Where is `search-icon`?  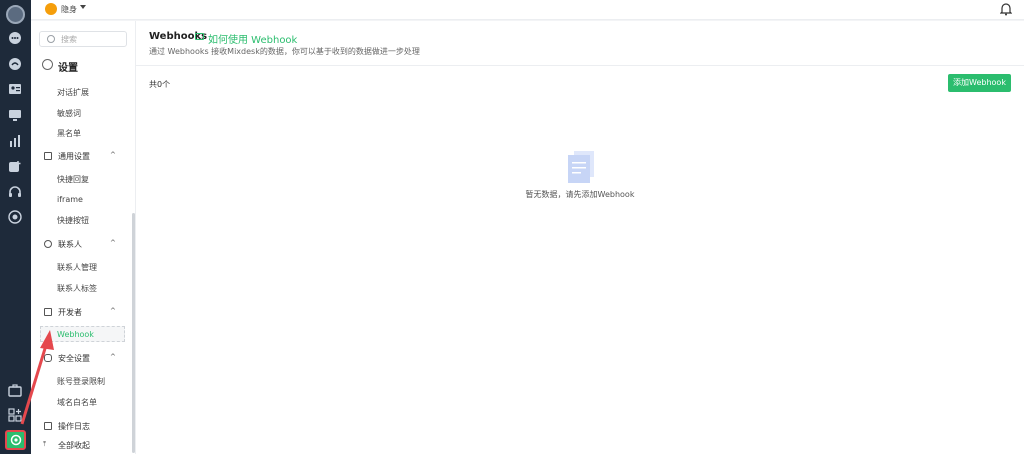 search-icon is located at coordinates (51, 39).